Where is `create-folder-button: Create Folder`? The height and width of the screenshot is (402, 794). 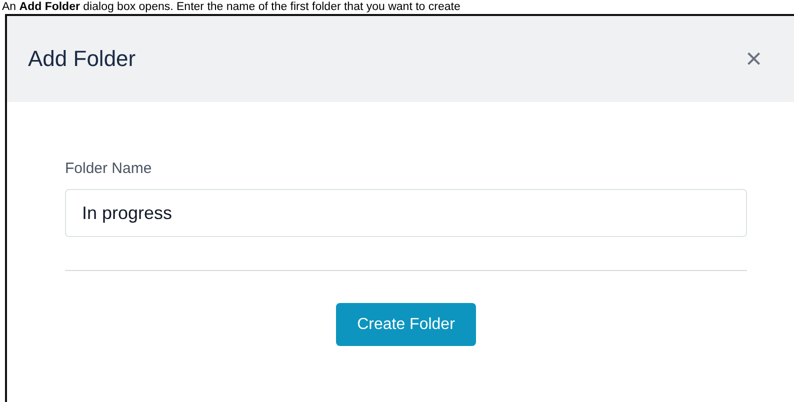
create-folder-button: Create Folder is located at coordinates (406, 324).